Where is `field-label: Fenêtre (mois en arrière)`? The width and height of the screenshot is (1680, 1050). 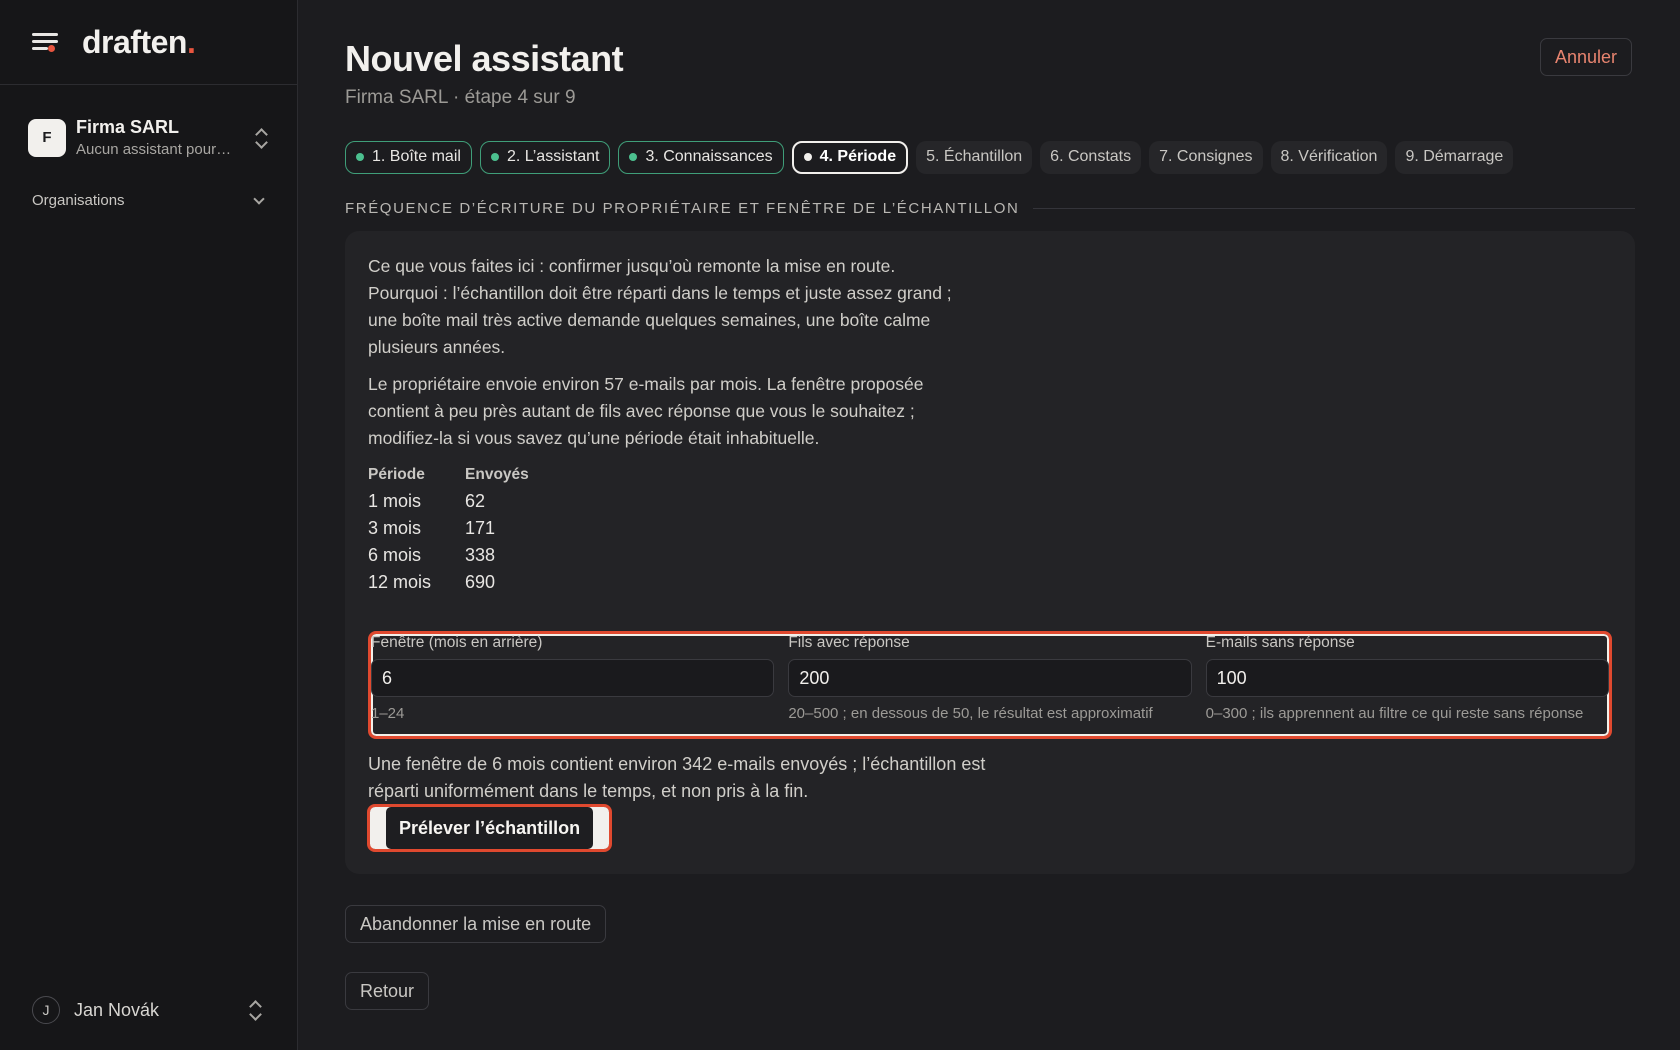
field-label: Fenêtre (mois en arrière) is located at coordinates (457, 642).